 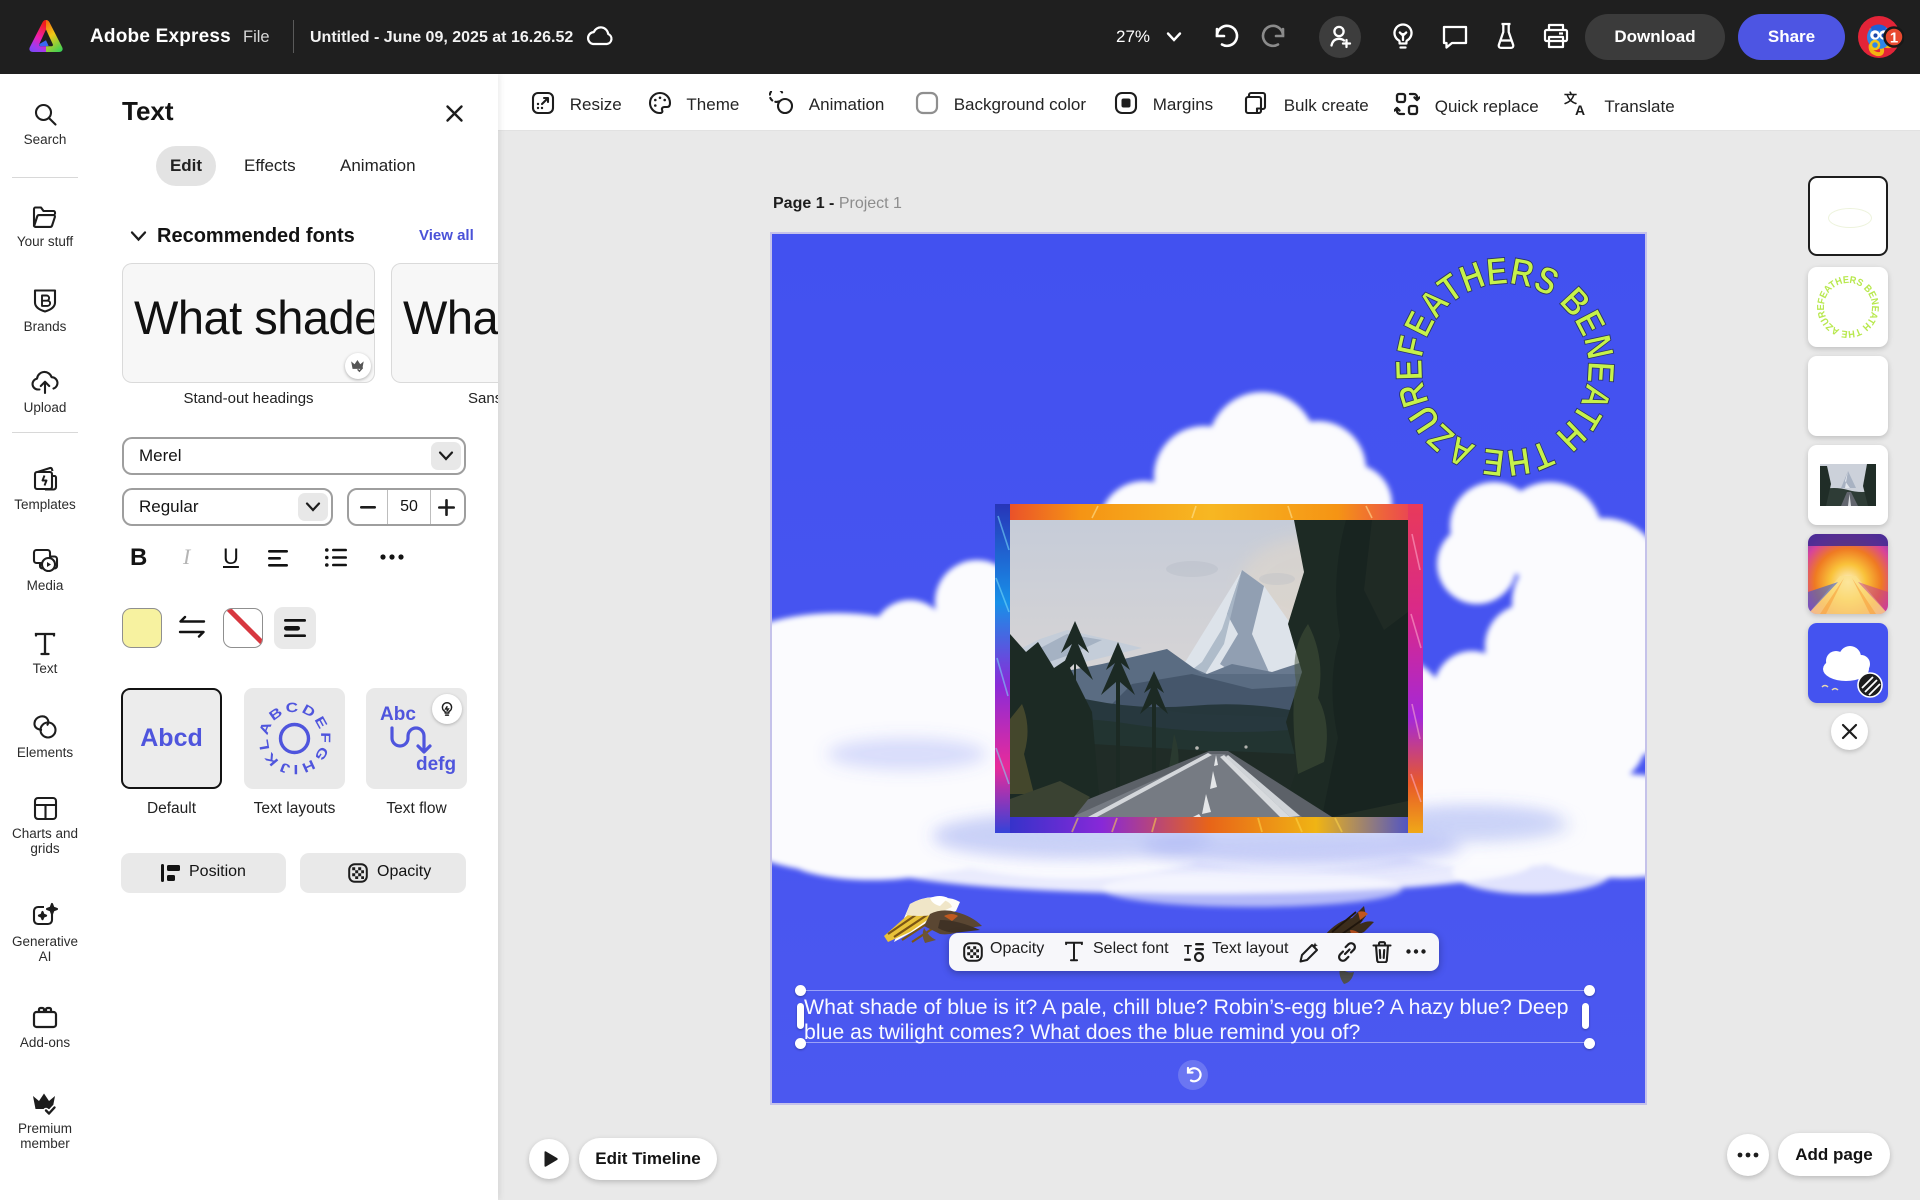 What do you see at coordinates (1580, 109) in the screenshot?
I see `svg-text: A` at bounding box center [1580, 109].